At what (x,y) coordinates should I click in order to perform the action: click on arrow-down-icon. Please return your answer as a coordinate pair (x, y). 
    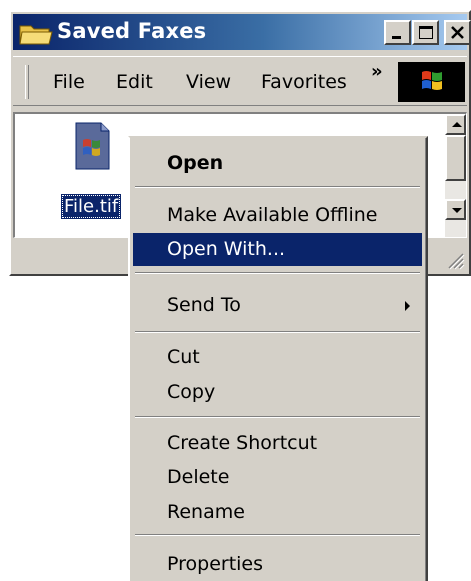
    Looking at the image, I should click on (457, 210).